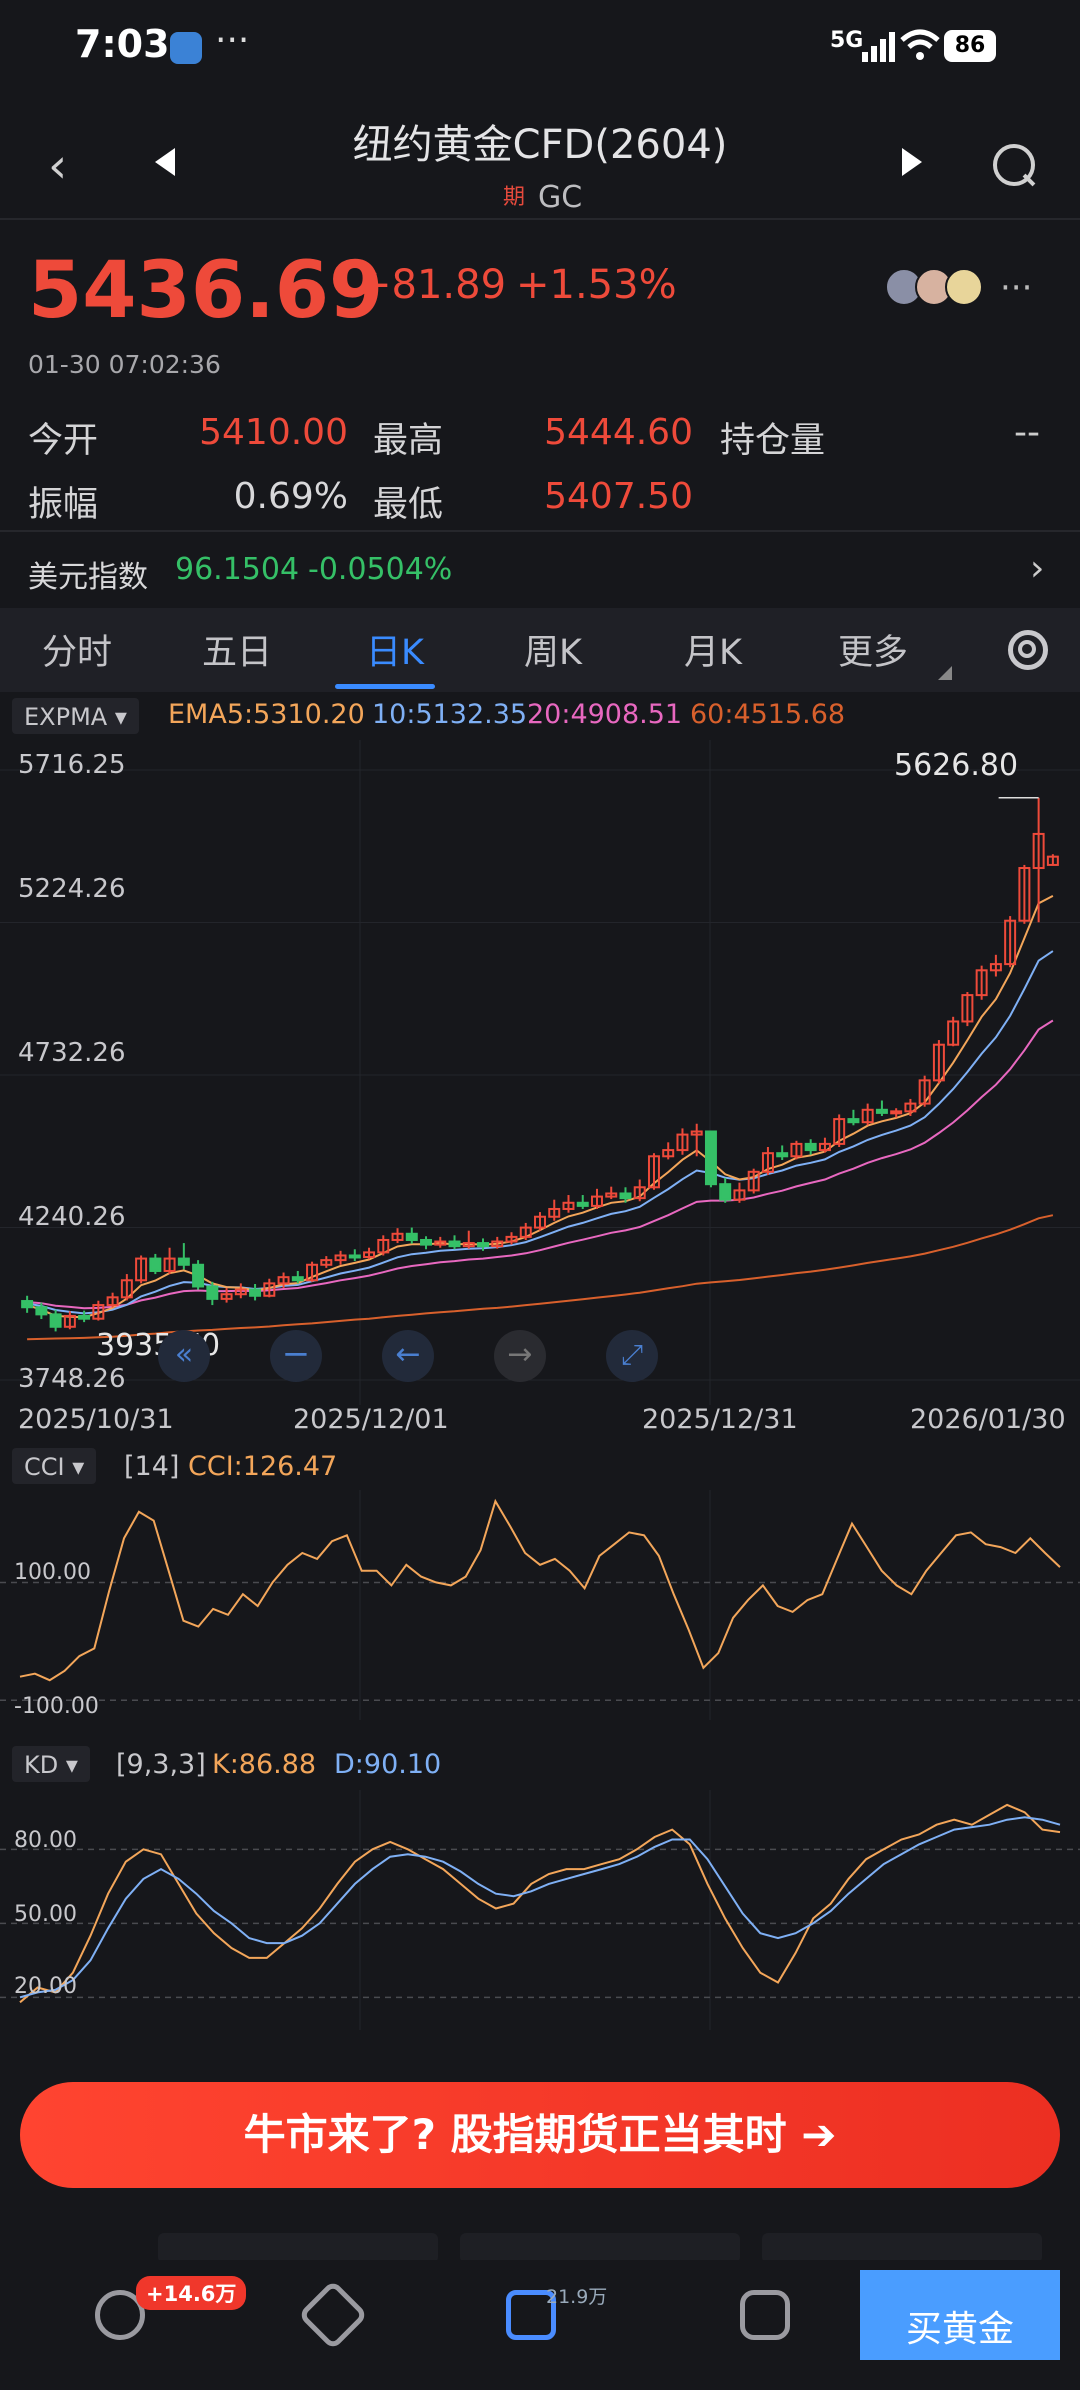  What do you see at coordinates (934, 289) in the screenshot?
I see `avatar-group` at bounding box center [934, 289].